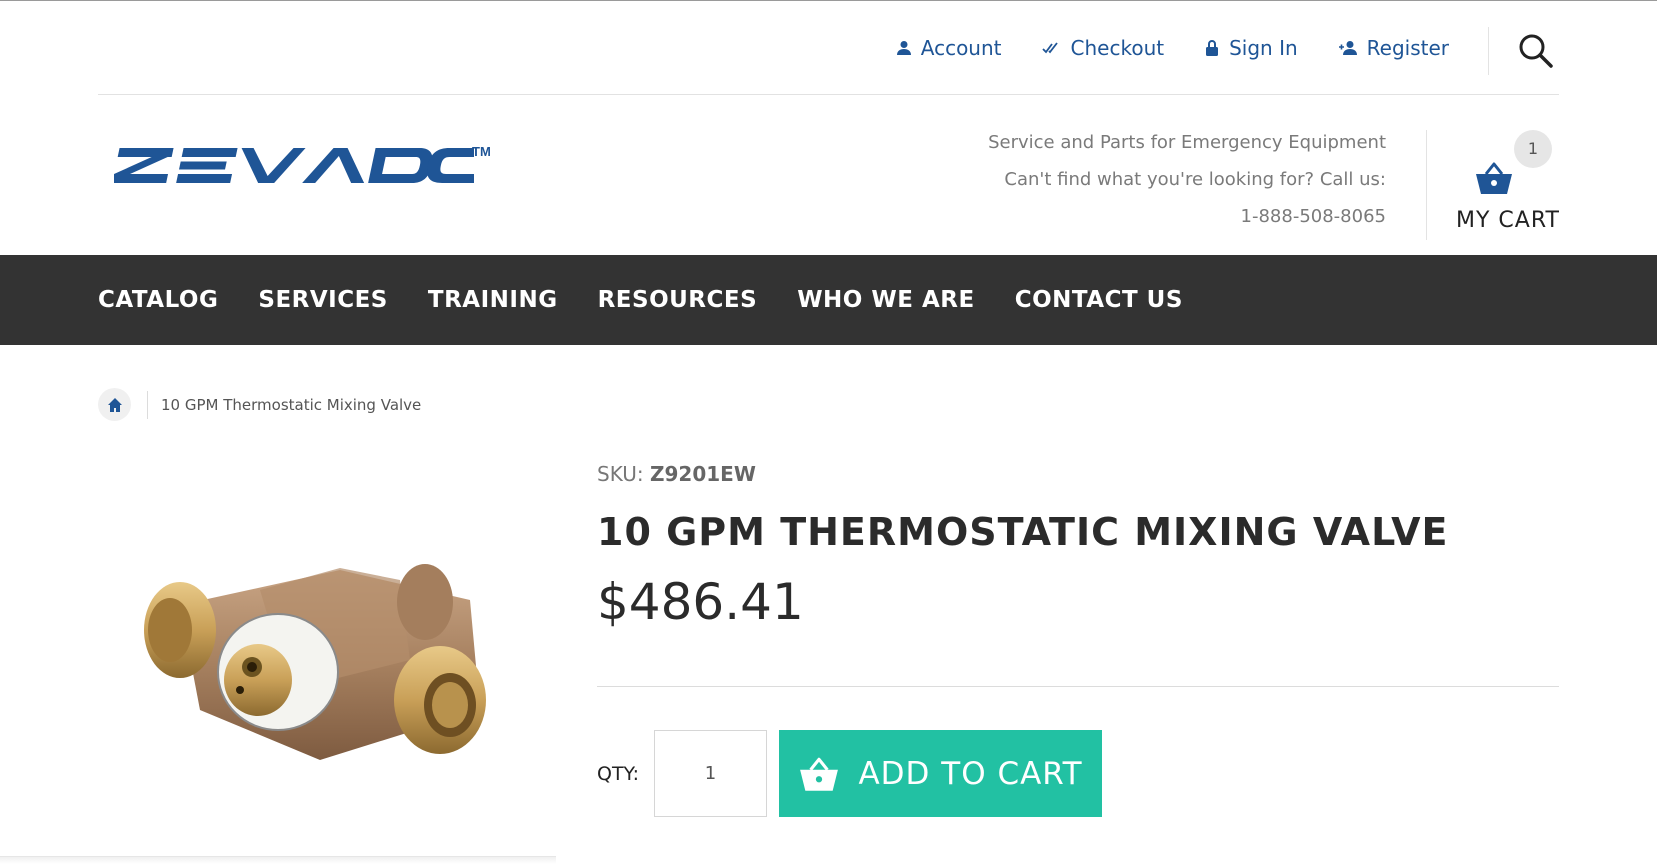 Image resolution: width=1657 pixels, height=864 pixels. I want to click on product-sku: SKU: Z9201EW, so click(676, 474).